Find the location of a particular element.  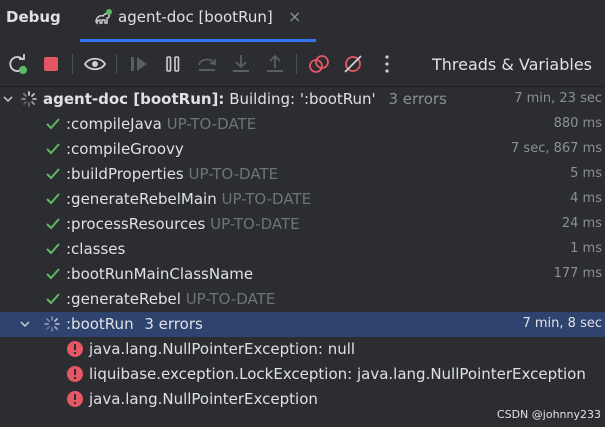

threads-variables-tab: Threads & Variables is located at coordinates (512, 64).